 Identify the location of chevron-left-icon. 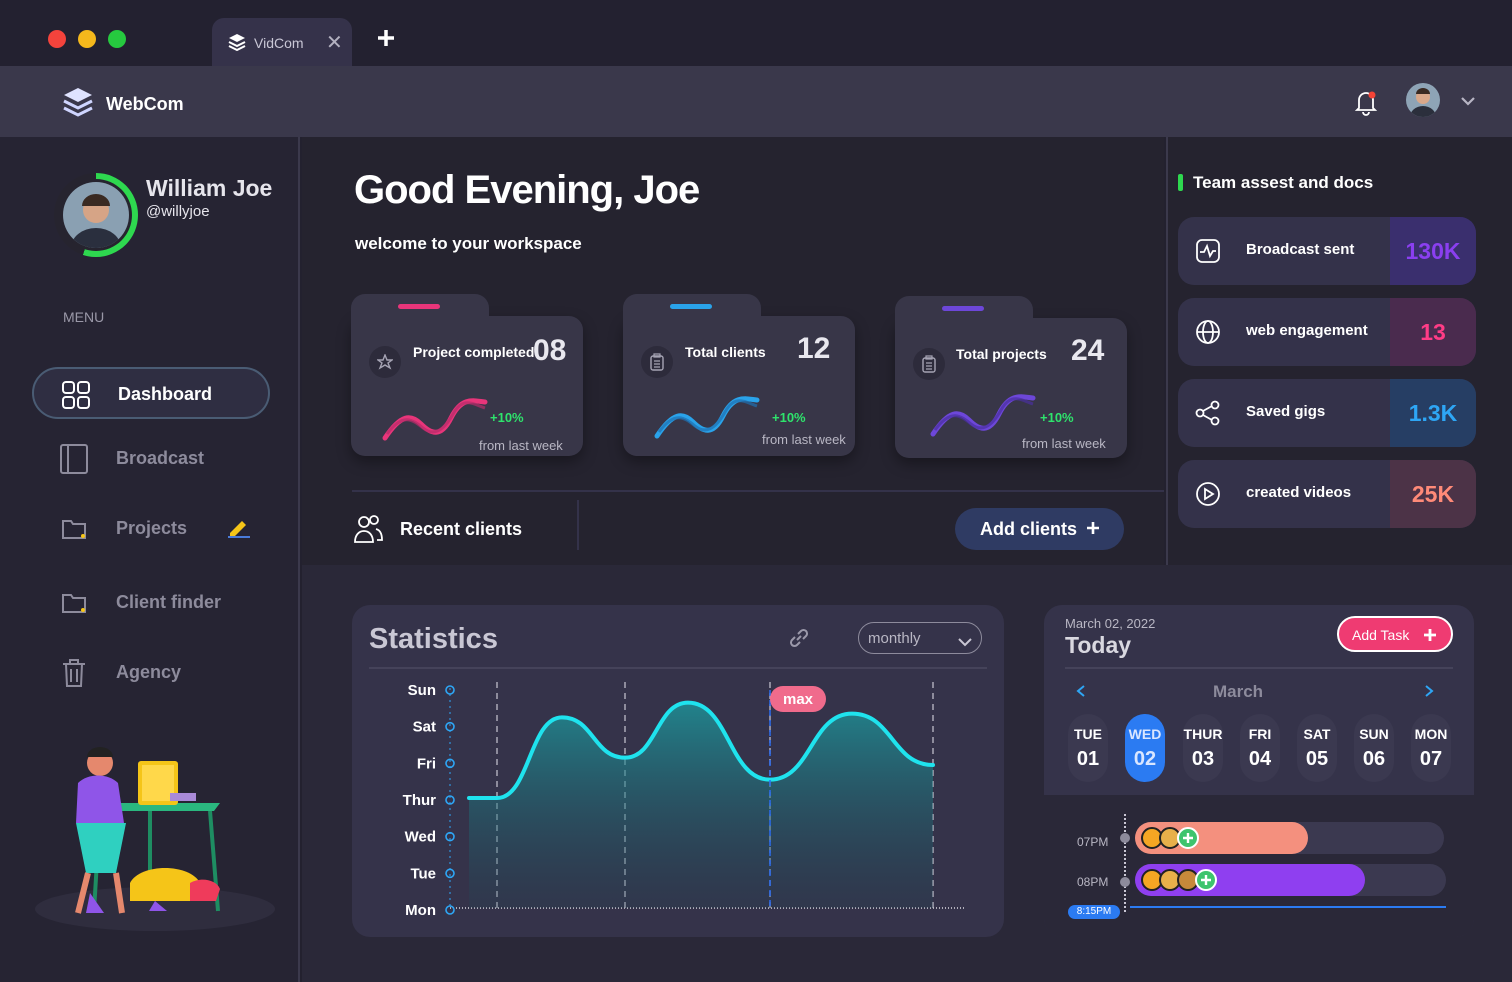
(1081, 693).